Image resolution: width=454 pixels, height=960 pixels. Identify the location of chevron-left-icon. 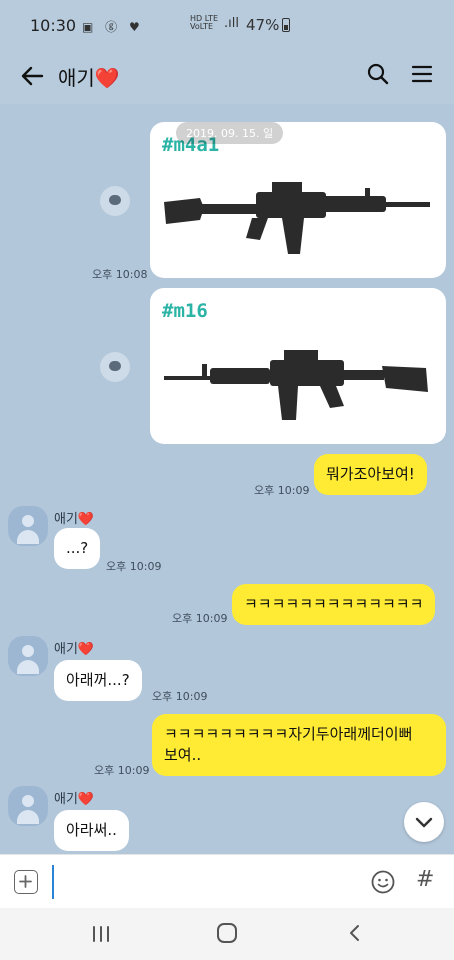
(354, 933).